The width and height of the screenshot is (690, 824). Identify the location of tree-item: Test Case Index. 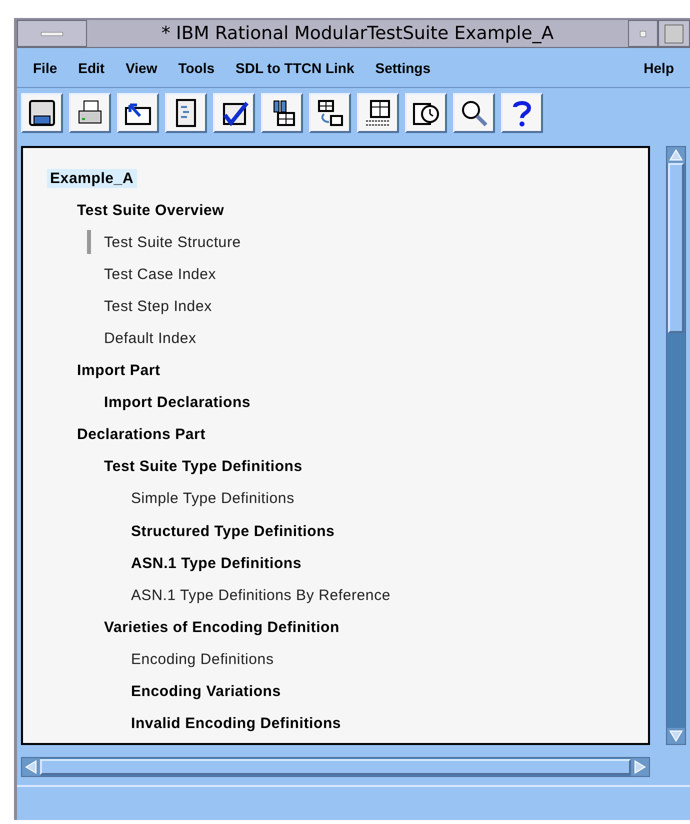
(160, 274).